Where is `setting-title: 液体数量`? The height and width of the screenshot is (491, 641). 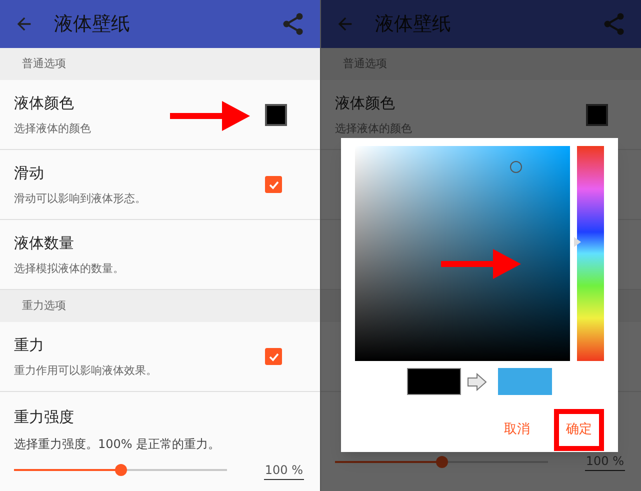
setting-title: 液体数量 is located at coordinates (44, 243).